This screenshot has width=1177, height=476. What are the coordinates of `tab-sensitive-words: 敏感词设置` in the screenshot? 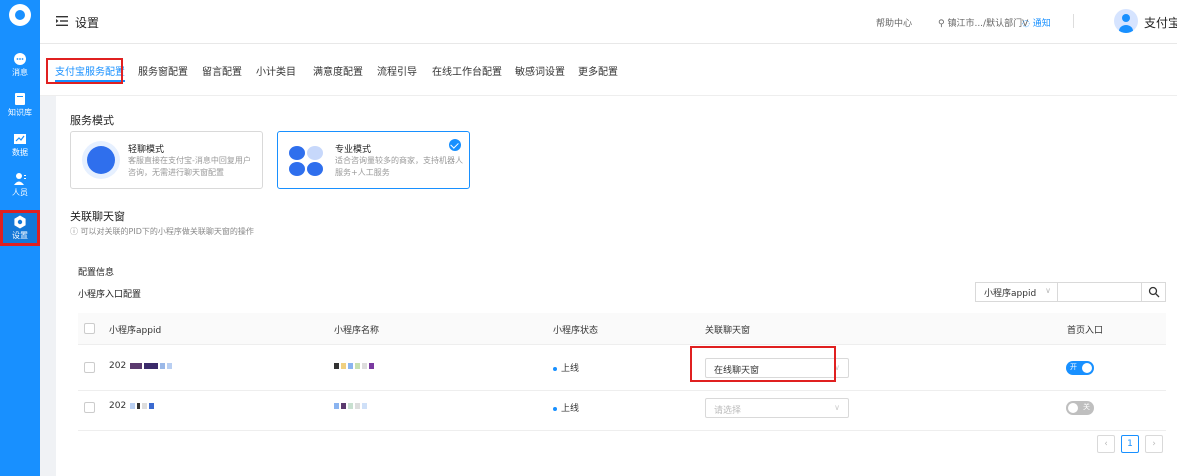 It's located at (540, 70).